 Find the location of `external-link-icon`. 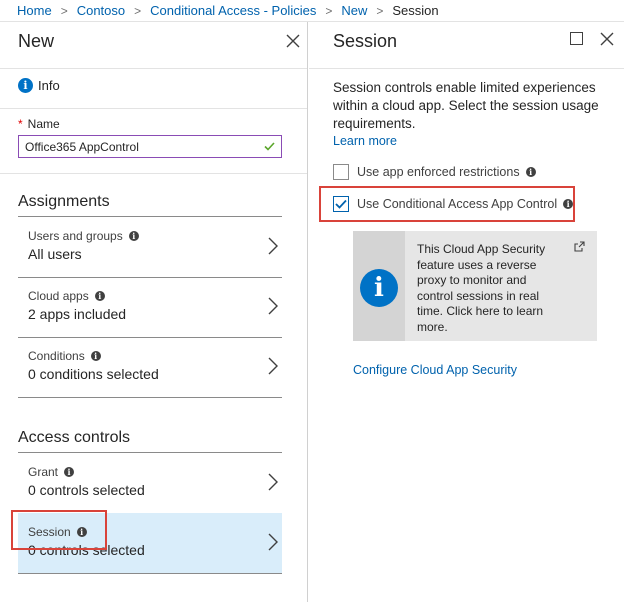

external-link-icon is located at coordinates (579, 246).